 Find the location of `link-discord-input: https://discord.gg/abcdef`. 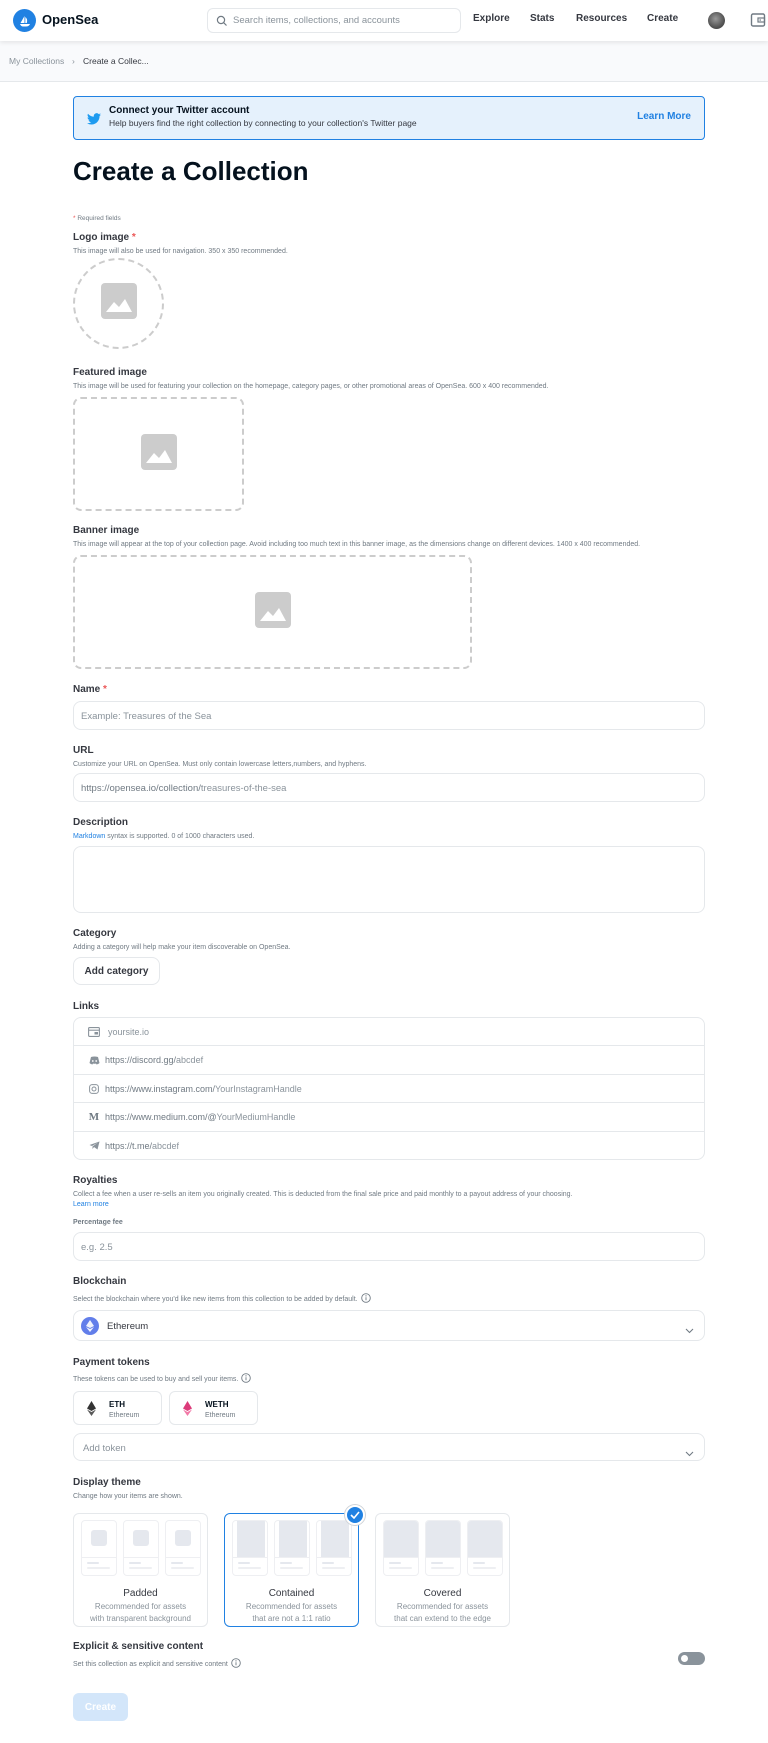

link-discord-input: https://discord.gg/abcdef is located at coordinates (389, 1060).